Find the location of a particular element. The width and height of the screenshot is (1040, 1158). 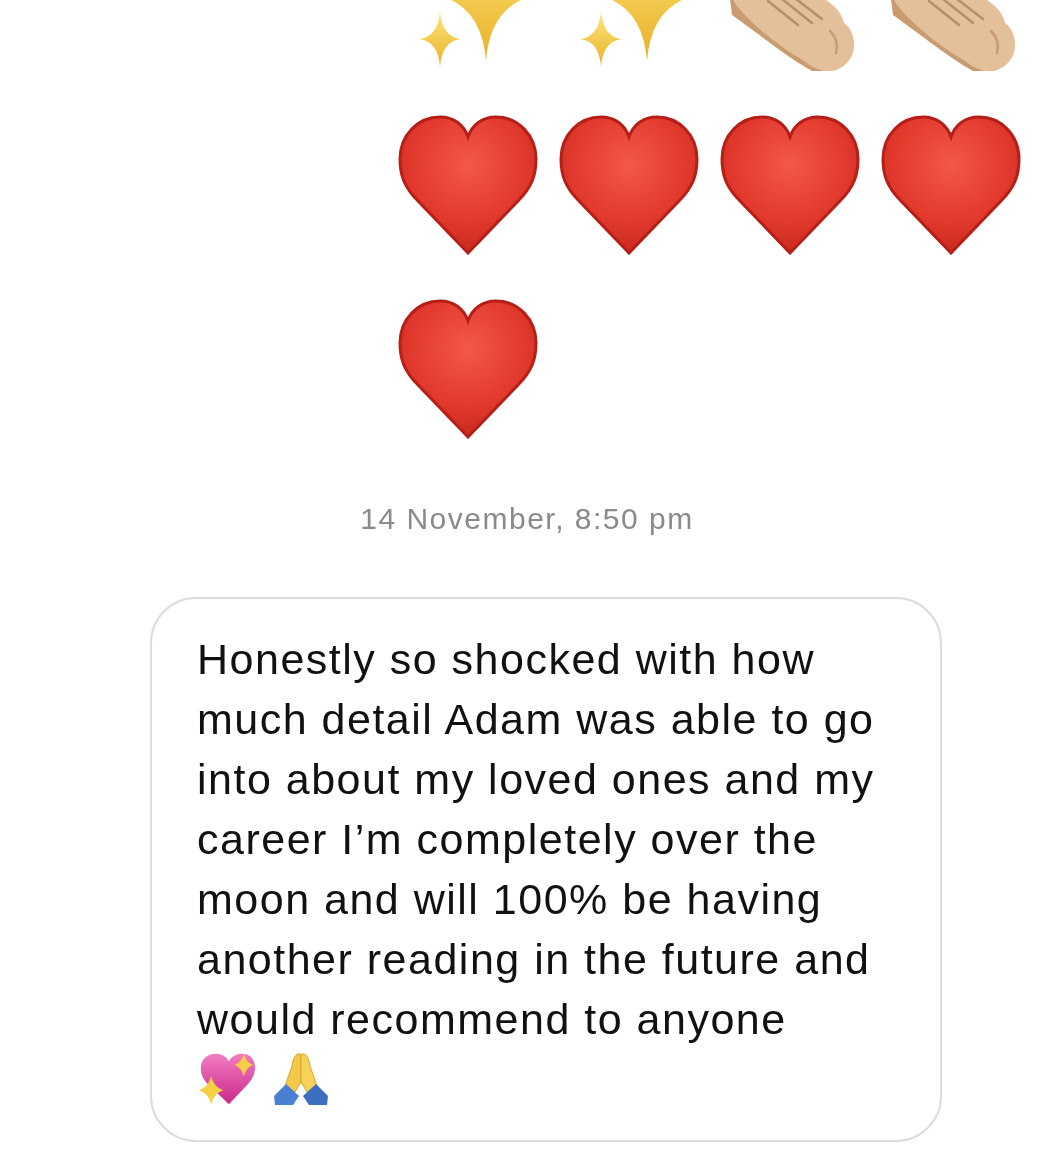

sparkling-heart-icon is located at coordinates (227, 1079).